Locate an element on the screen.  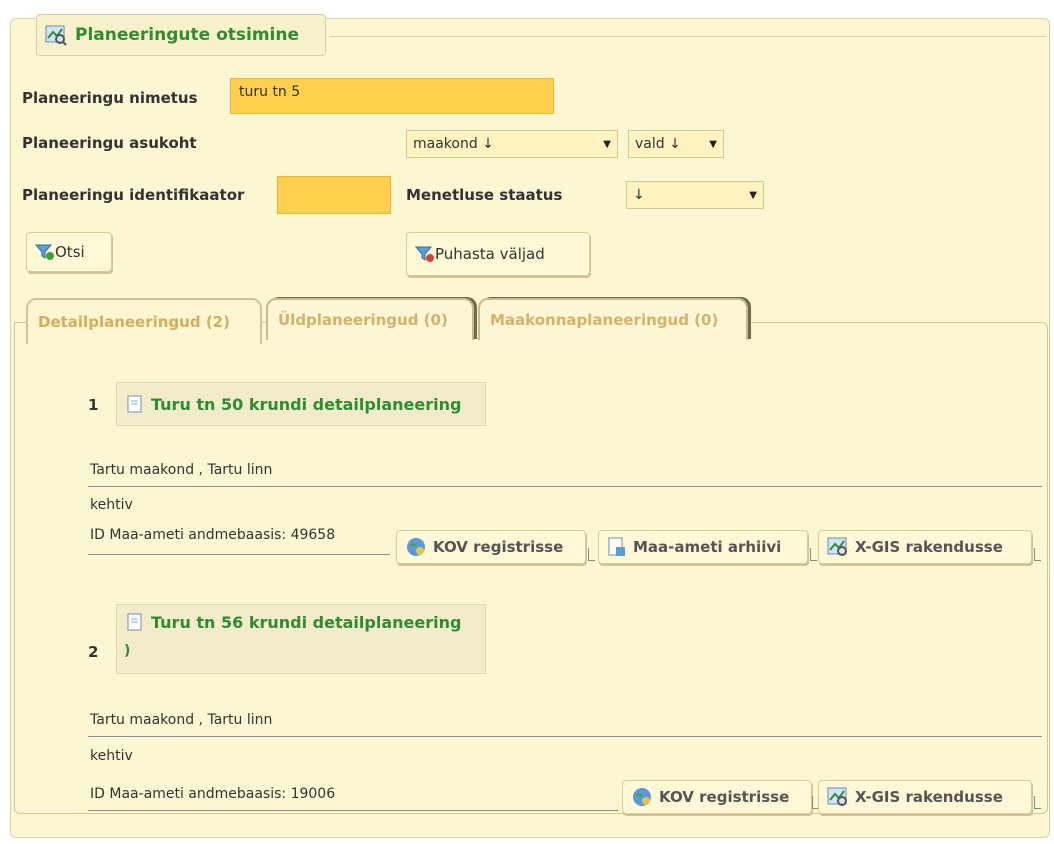
result-title-link: Turu tn 56 krundi detailplaneering is located at coordinates (301, 639).